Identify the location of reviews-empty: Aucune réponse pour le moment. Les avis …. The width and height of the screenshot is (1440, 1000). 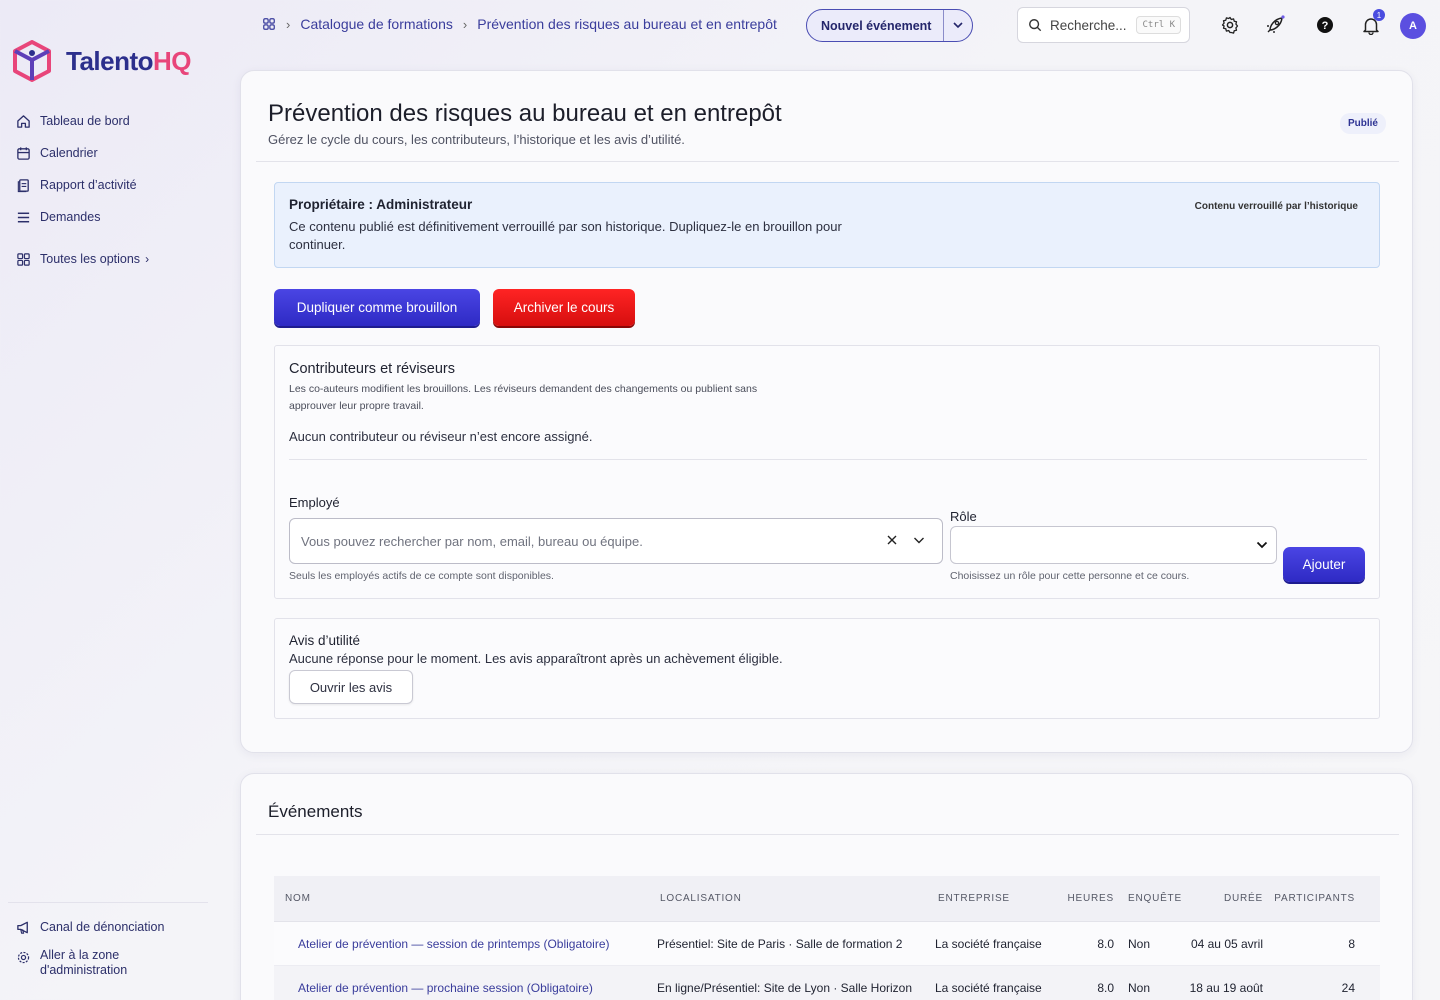
(536, 658).